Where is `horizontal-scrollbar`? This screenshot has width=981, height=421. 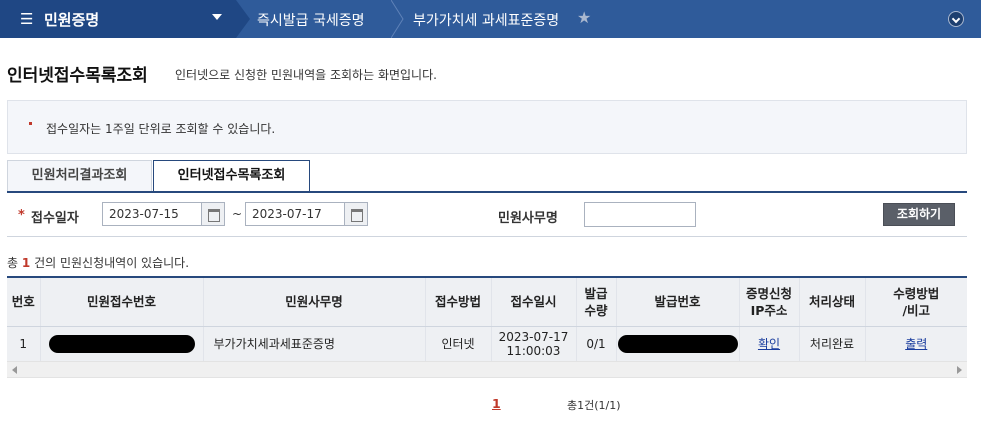
horizontal-scrollbar is located at coordinates (487, 369).